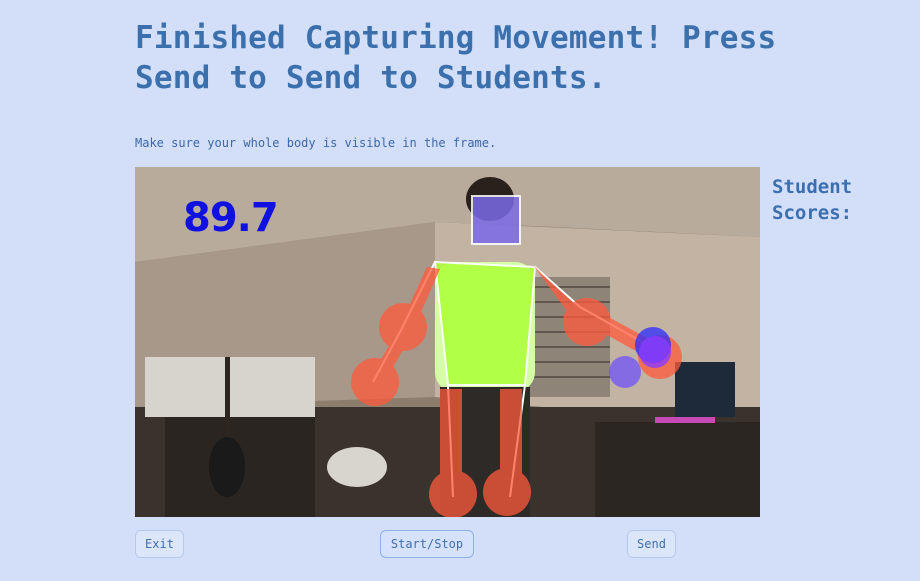 The image size is (920, 581). What do you see at coordinates (812, 200) in the screenshot?
I see `student-scores-heading: Student Scores:` at bounding box center [812, 200].